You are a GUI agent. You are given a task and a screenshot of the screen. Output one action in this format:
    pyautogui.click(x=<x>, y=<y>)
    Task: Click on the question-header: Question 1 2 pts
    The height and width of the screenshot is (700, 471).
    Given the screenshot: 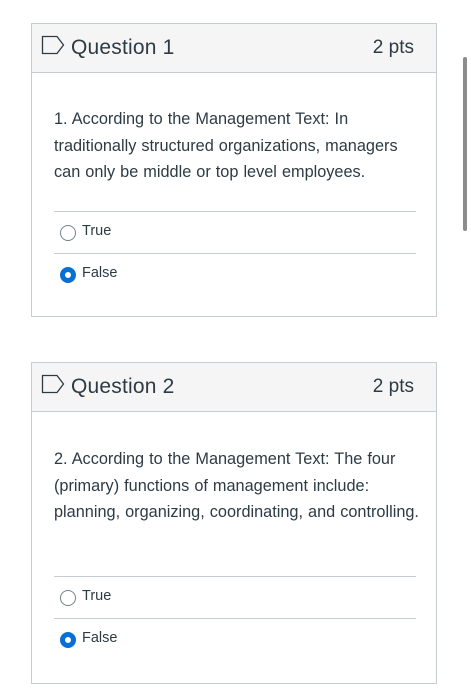 What is the action you would take?
    pyautogui.click(x=234, y=48)
    